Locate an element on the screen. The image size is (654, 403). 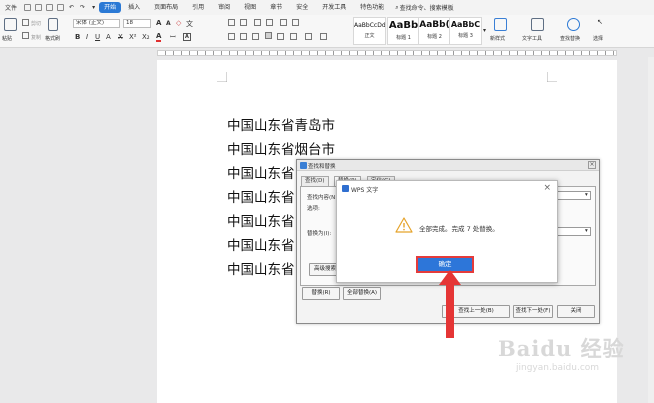
borders-icon is located at coordinates (323, 36).